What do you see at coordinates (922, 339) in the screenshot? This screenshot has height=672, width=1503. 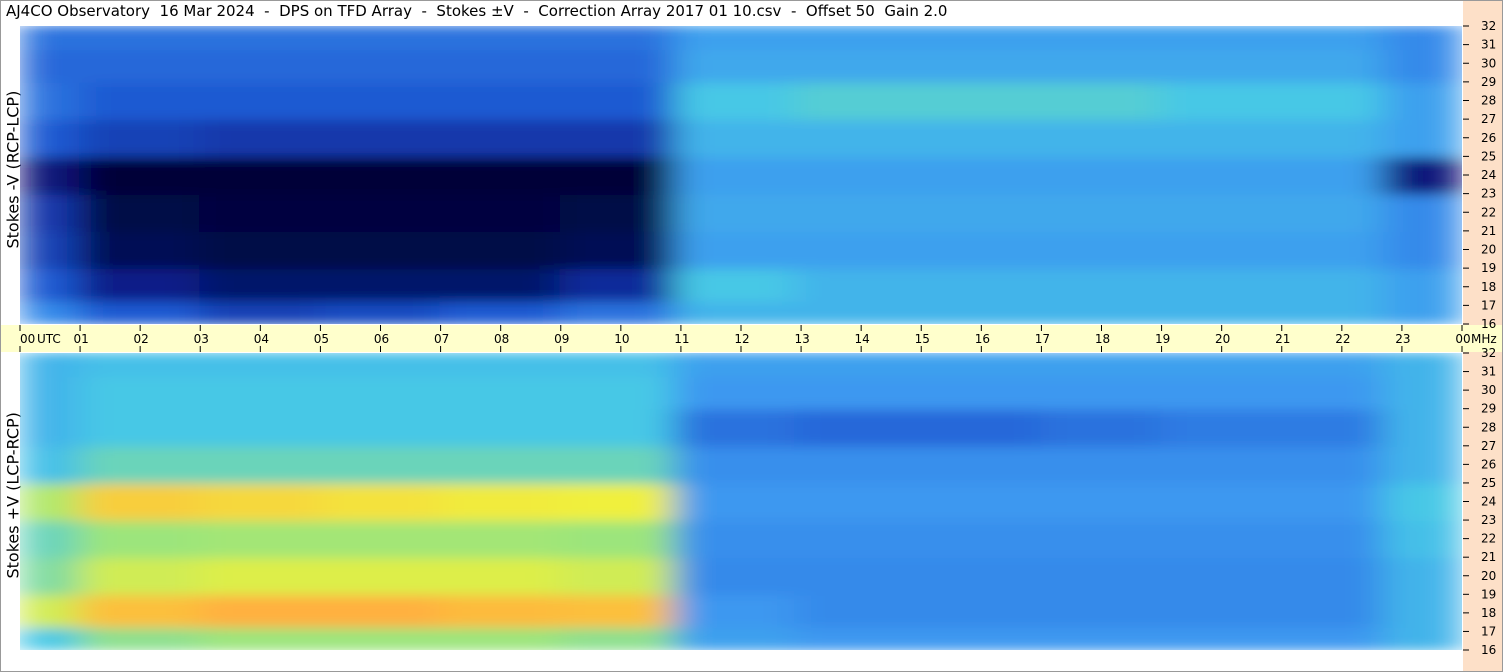 I see `time-tick-label: 15` at bounding box center [922, 339].